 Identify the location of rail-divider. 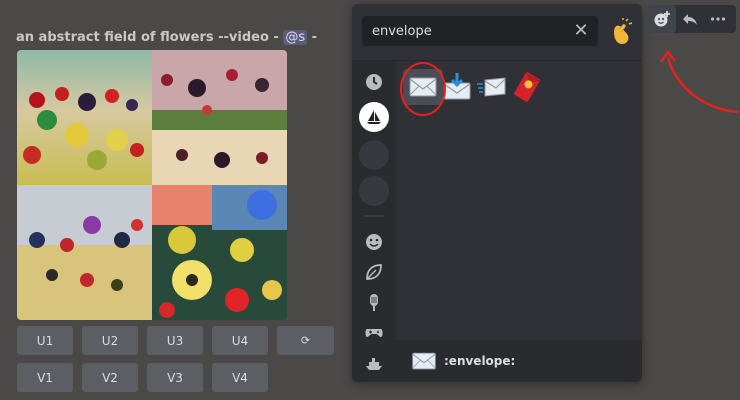
(374, 216).